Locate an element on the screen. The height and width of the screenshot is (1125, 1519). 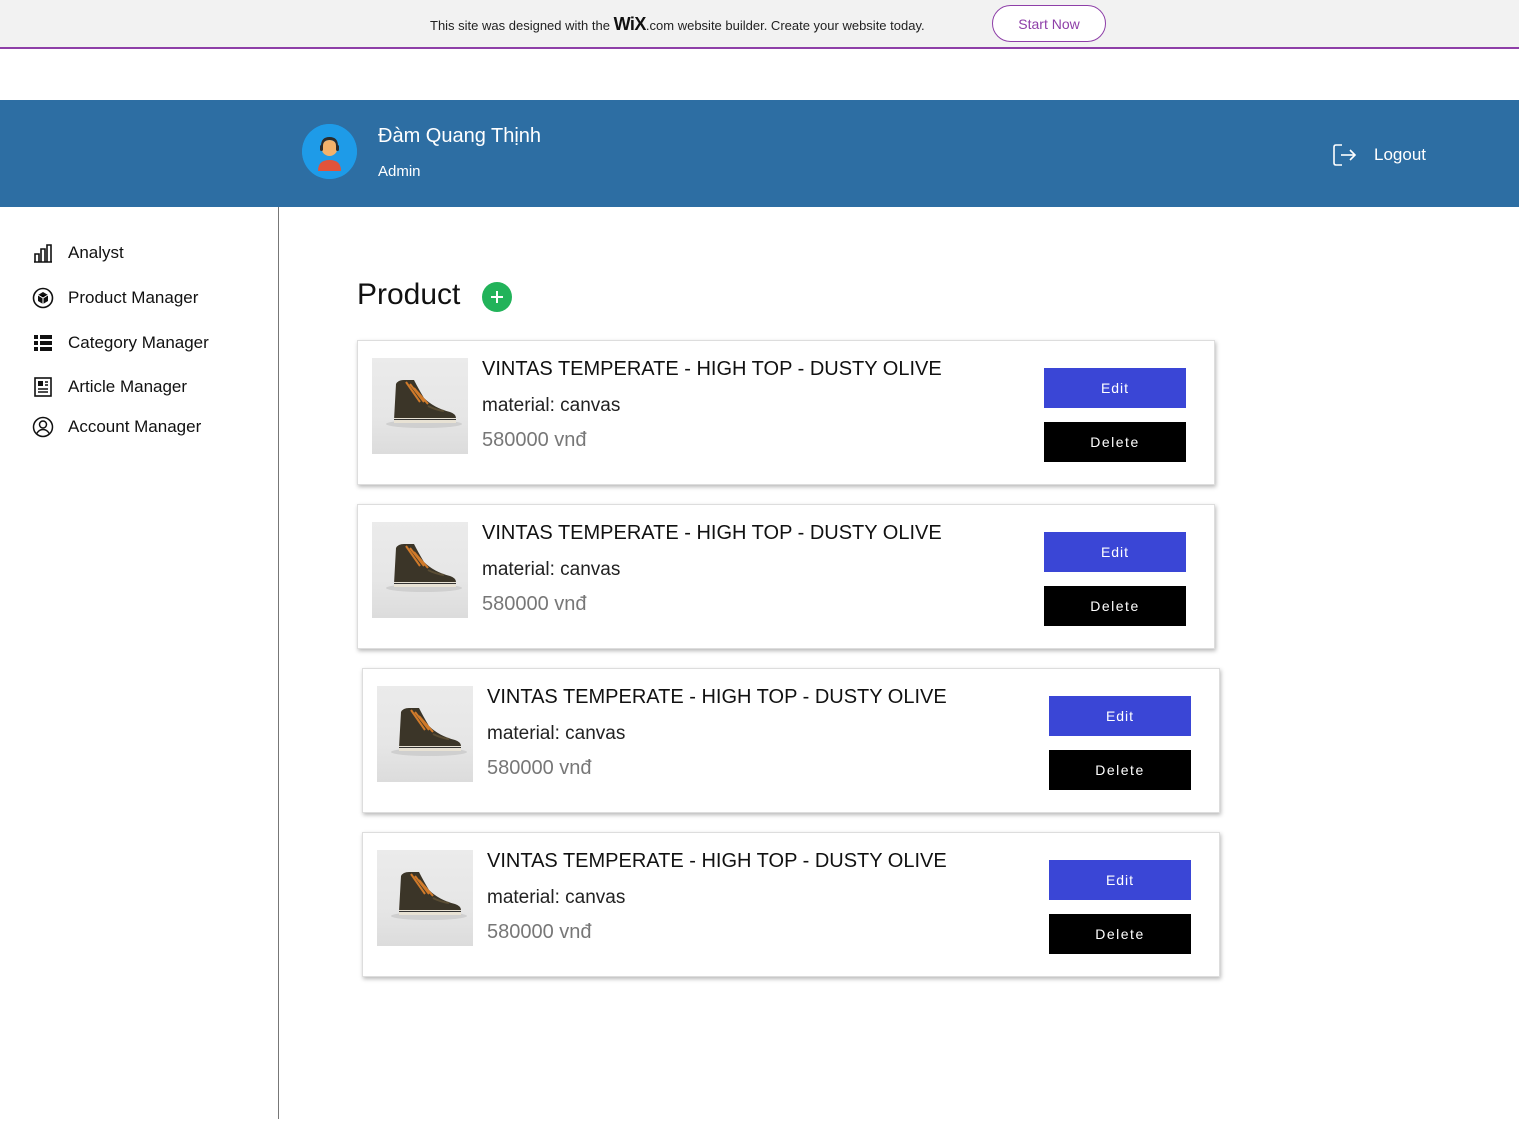
sidebar-item-label: Product Manager is located at coordinates (133, 297).